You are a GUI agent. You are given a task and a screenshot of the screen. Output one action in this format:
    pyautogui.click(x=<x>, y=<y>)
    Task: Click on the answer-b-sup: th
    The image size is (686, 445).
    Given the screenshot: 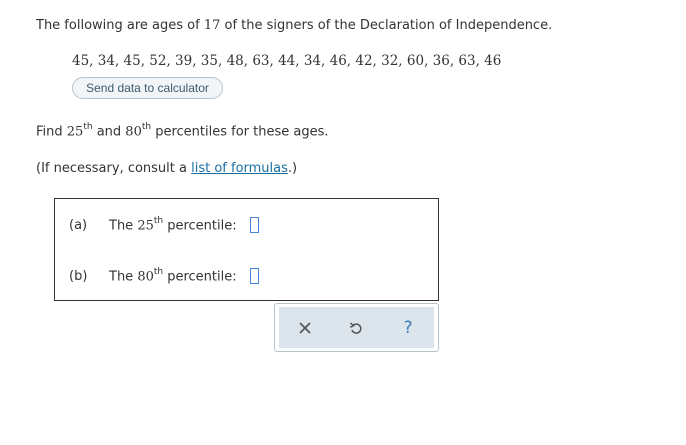 What is the action you would take?
    pyautogui.click(x=158, y=272)
    